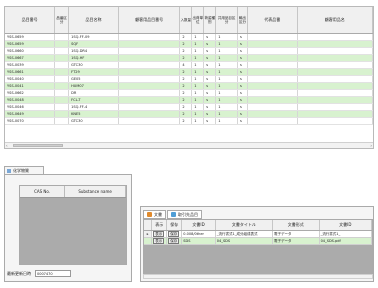 The height and width of the screenshot is (288, 378). What do you see at coordinates (296, 225) in the screenshot?
I see `col-header-doc-format: 文書形式` at bounding box center [296, 225].